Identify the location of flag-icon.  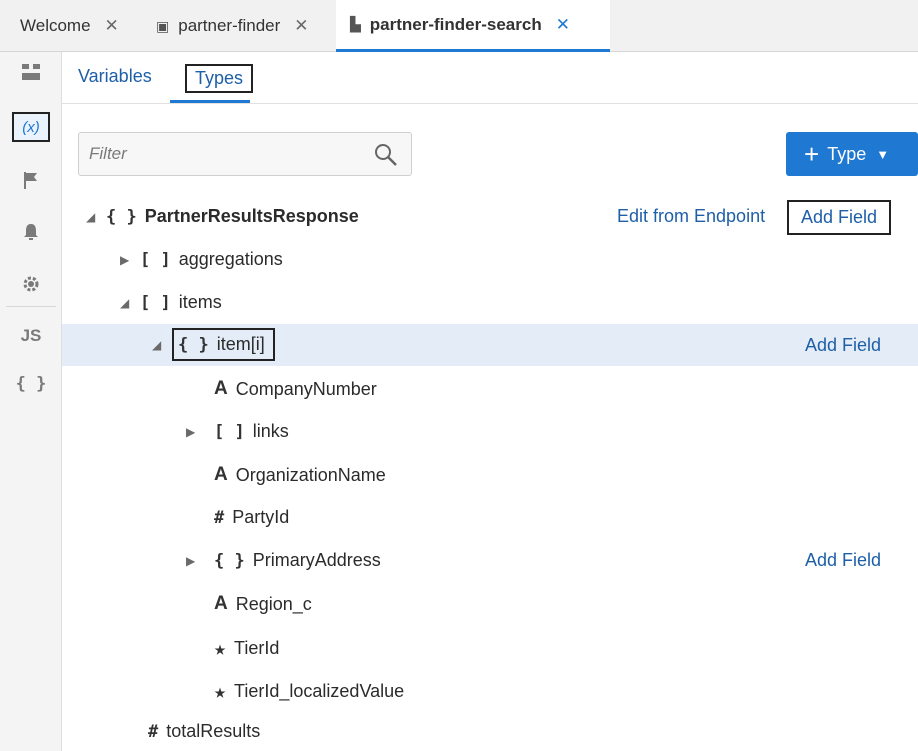
(31, 182).